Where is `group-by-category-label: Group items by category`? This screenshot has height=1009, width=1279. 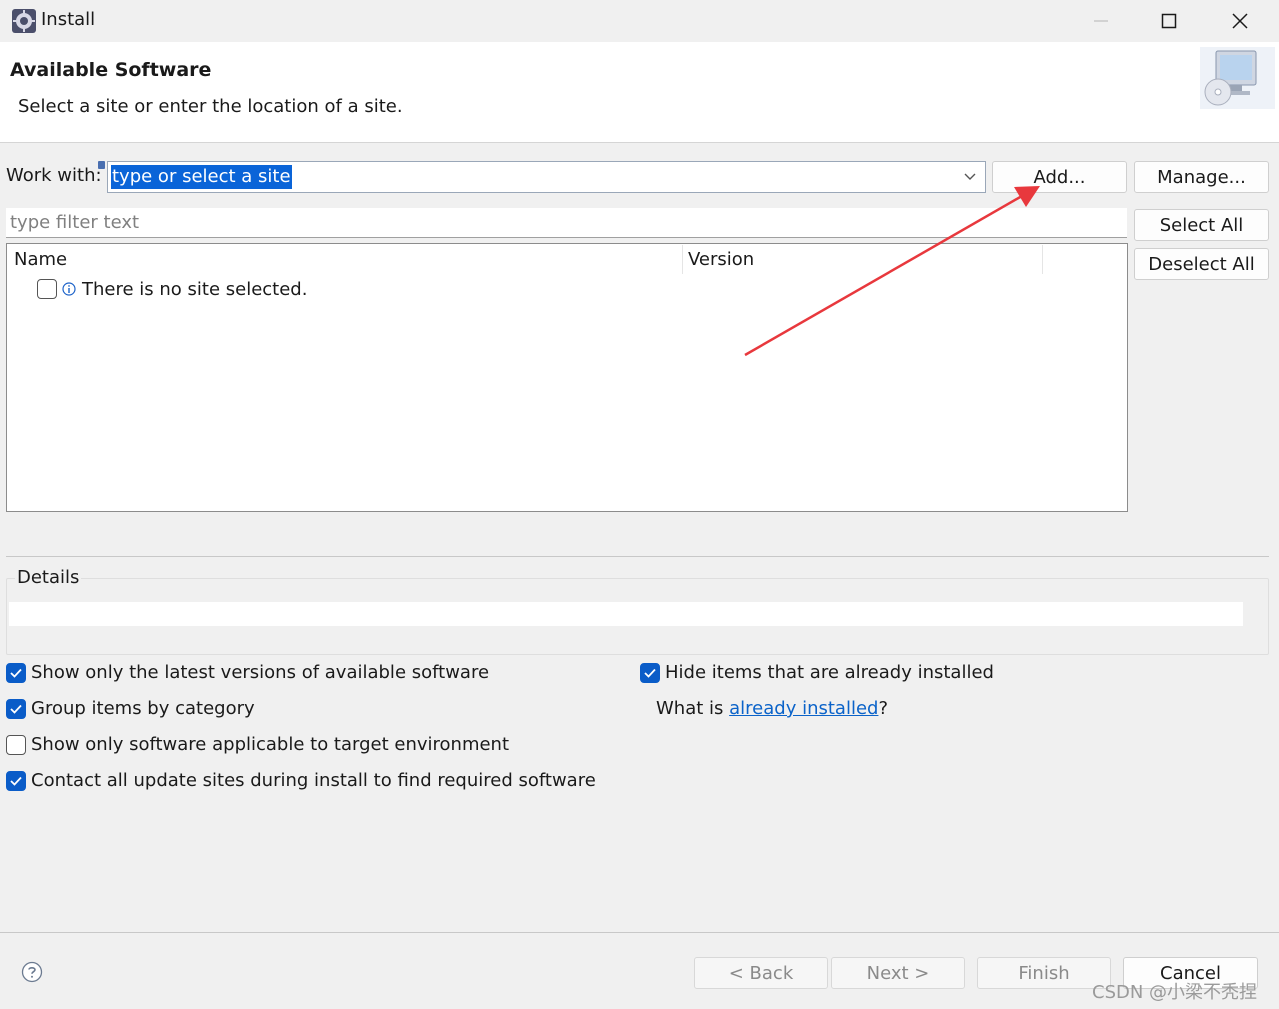 group-by-category-label: Group items by category is located at coordinates (143, 708).